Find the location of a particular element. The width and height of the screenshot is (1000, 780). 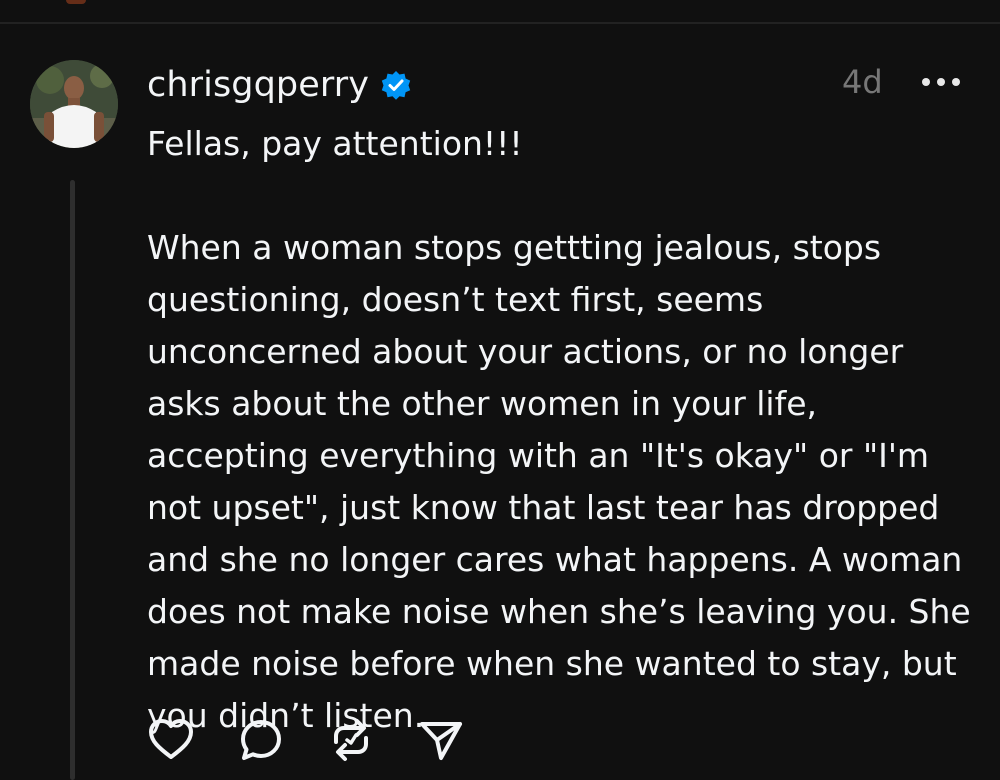

top-divider is located at coordinates (500, 23).